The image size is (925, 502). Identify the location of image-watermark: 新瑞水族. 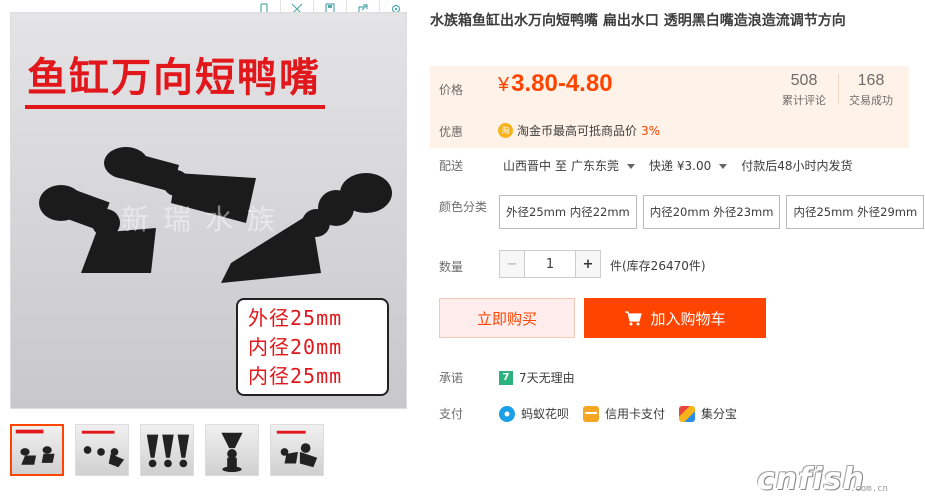
(205, 219).